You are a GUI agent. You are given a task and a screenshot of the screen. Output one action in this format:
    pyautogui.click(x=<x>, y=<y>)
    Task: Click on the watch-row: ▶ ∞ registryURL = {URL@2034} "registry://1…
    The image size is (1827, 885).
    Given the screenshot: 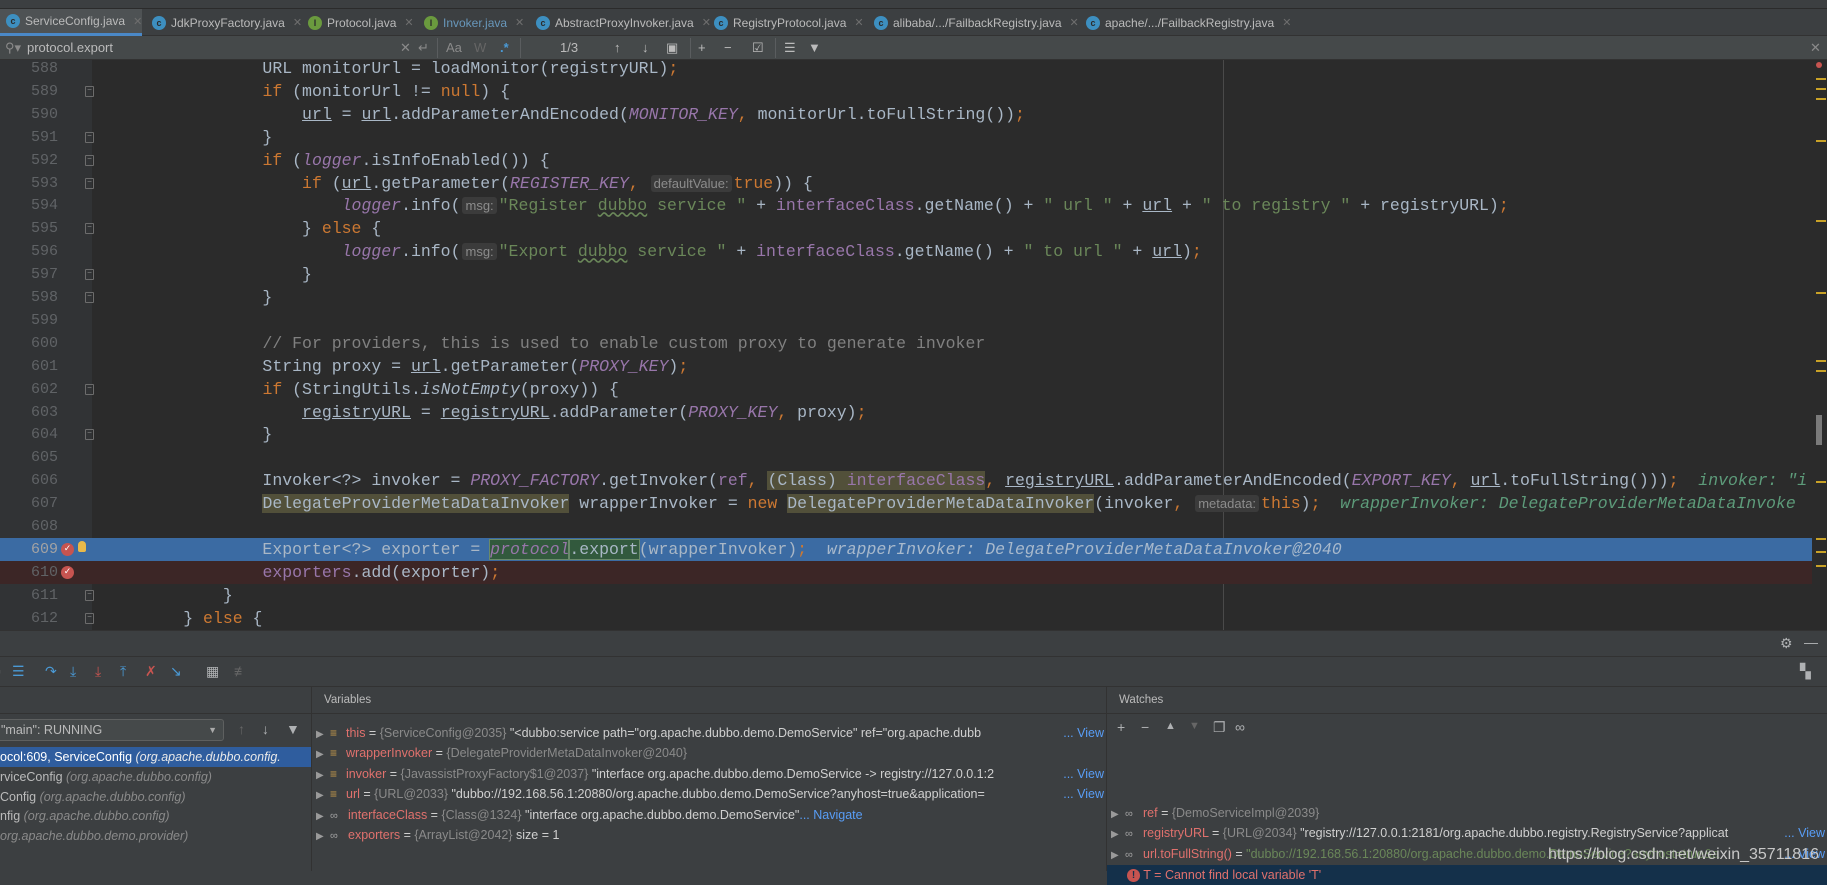 What is the action you would take?
    pyautogui.click(x=1468, y=833)
    